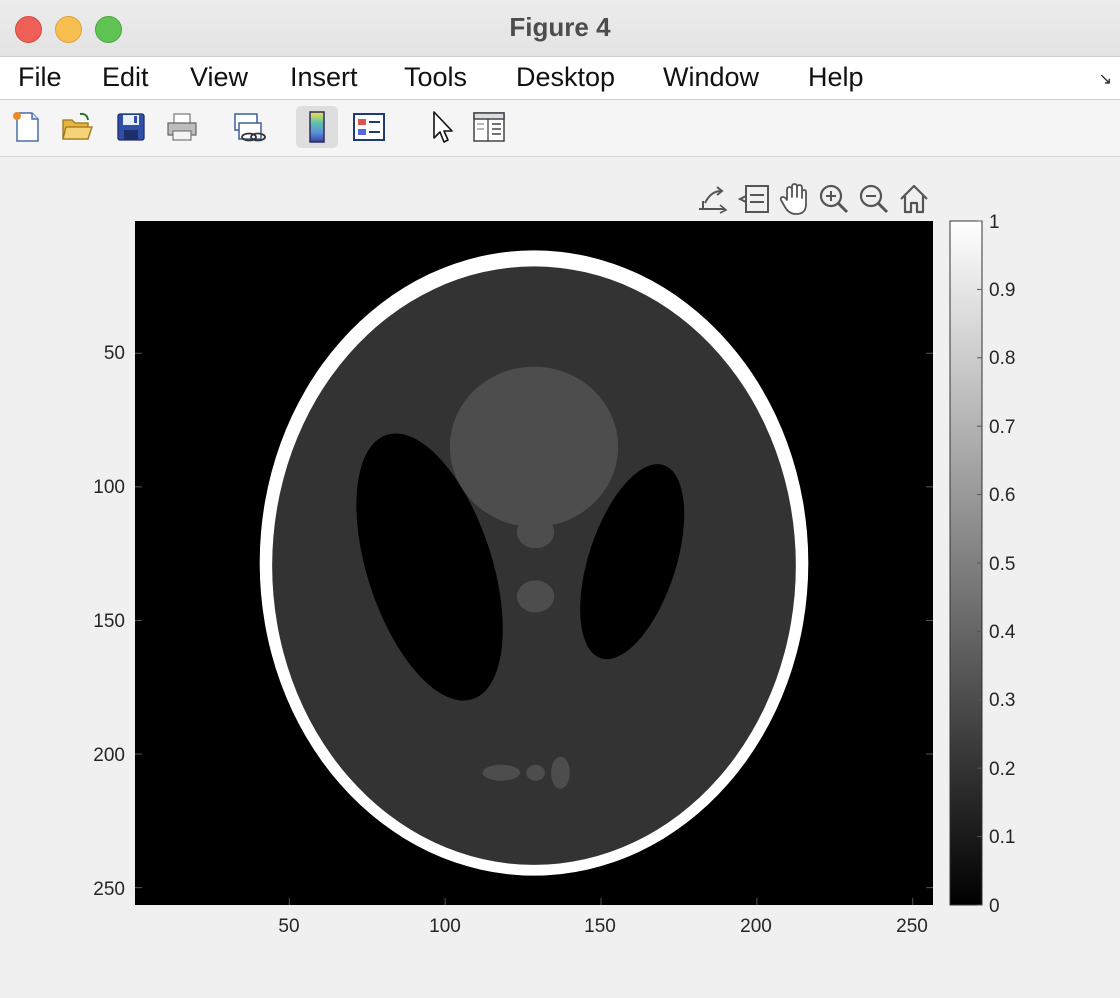 This screenshot has height=998, width=1120. I want to click on y-tick-label: 250, so click(109, 889).